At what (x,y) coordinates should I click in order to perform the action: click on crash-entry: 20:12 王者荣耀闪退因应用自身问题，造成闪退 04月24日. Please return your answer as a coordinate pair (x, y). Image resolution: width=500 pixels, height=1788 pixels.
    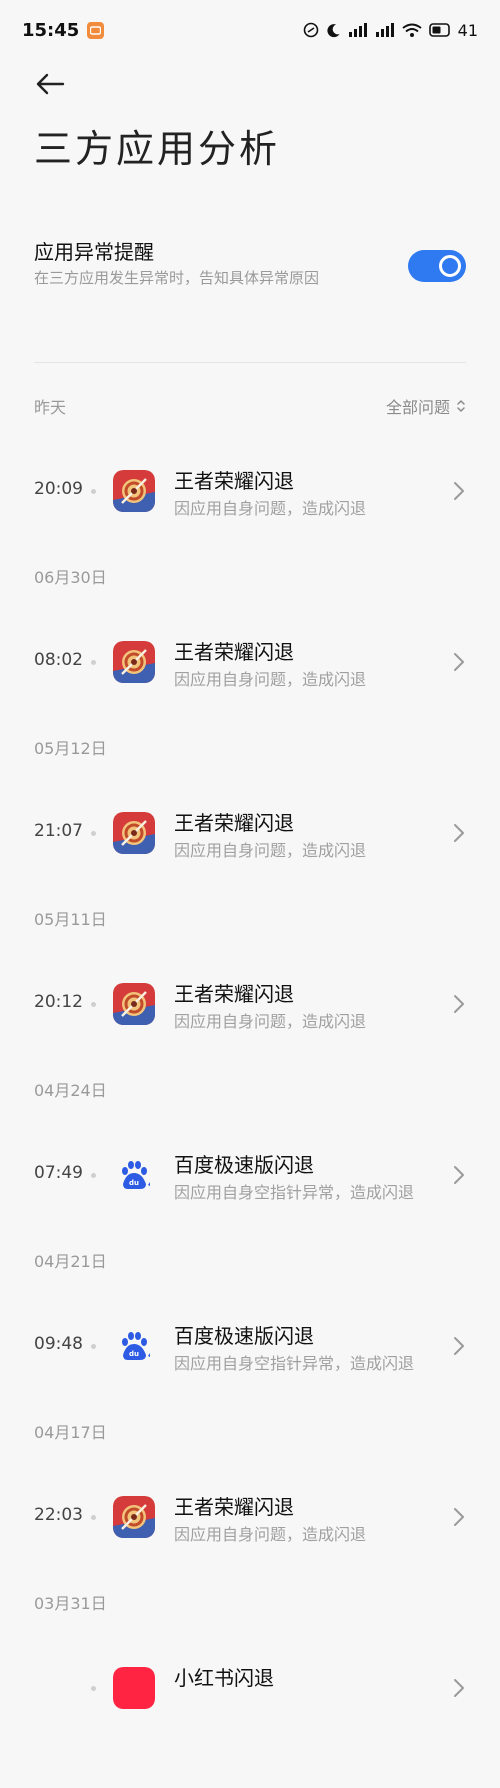
    Looking at the image, I should click on (250, 1018).